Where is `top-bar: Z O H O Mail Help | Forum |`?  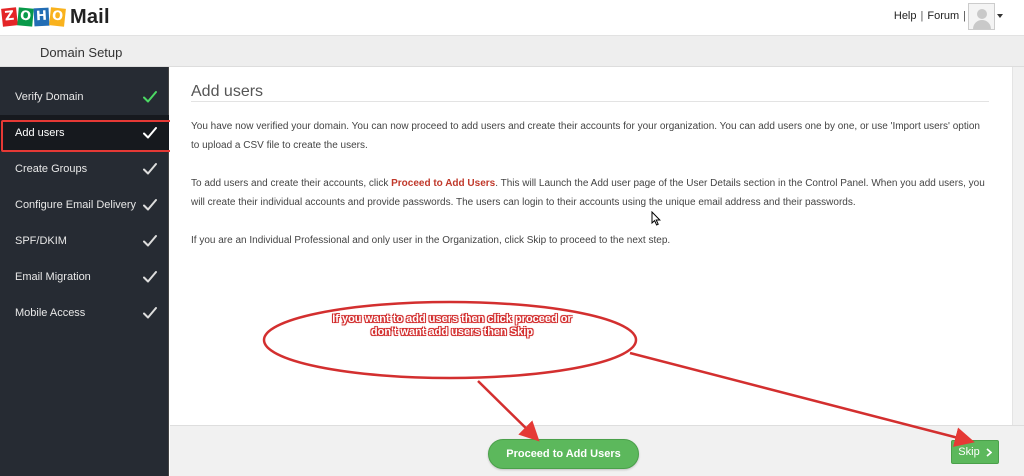 top-bar: Z O H O Mail Help | Forum | is located at coordinates (512, 18).